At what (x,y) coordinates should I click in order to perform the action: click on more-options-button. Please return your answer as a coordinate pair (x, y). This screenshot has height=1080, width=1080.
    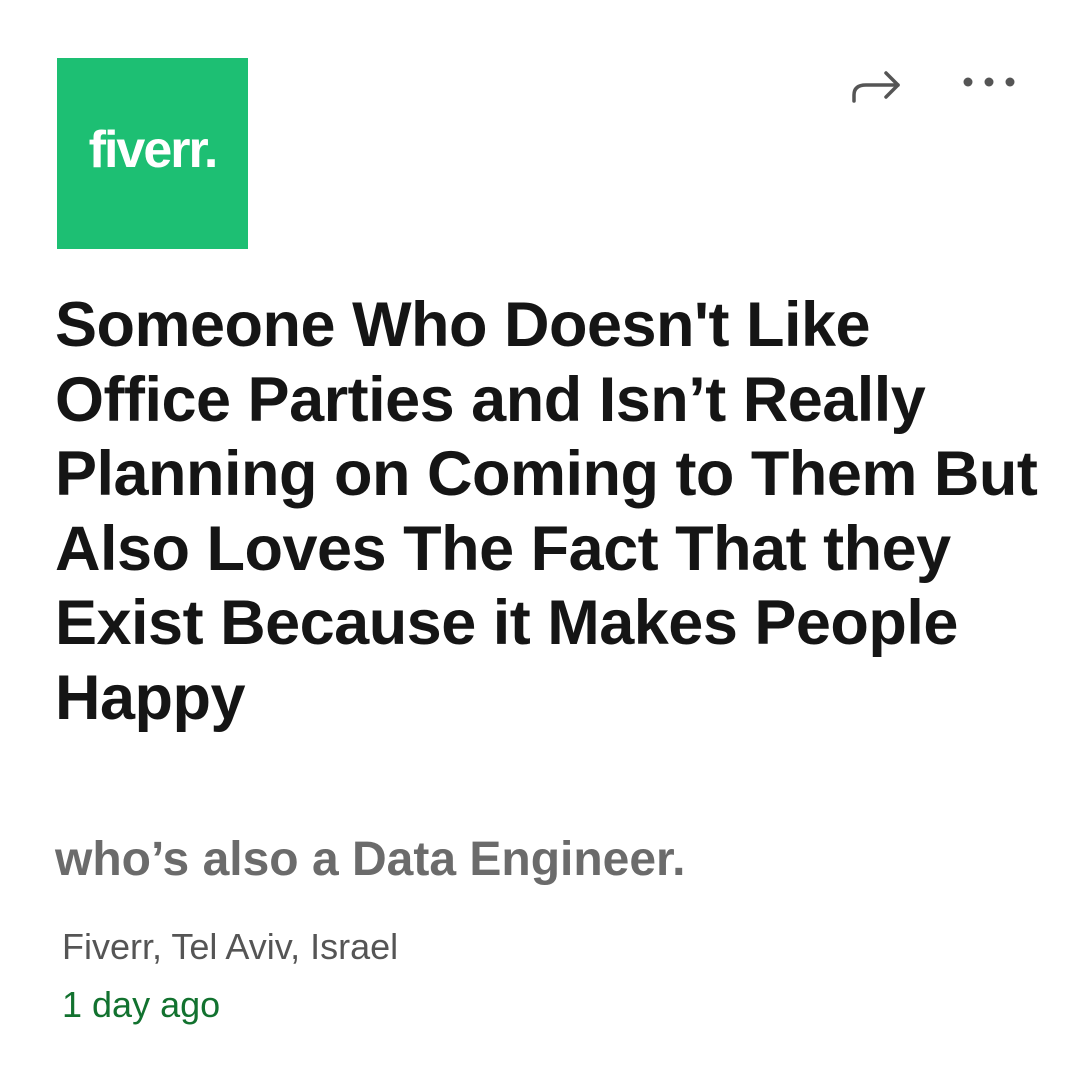
    Looking at the image, I should click on (989, 82).